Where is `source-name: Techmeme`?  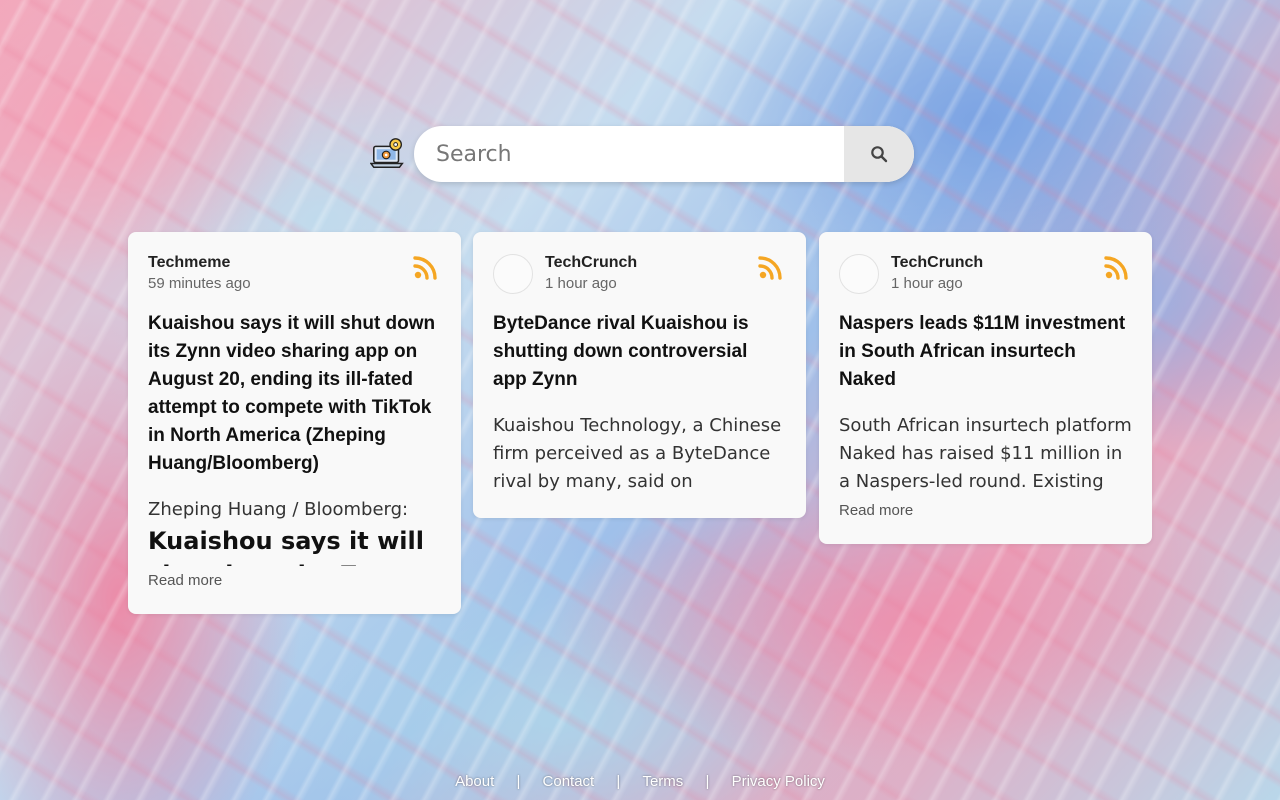
source-name: Techmeme is located at coordinates (189, 262).